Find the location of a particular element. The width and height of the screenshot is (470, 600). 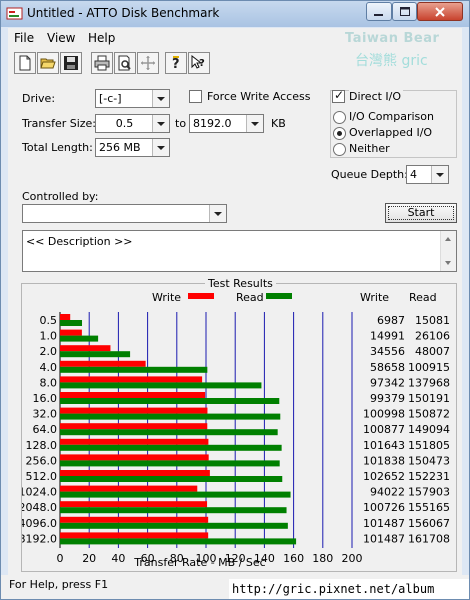

radio-neither is located at coordinates (339, 149).